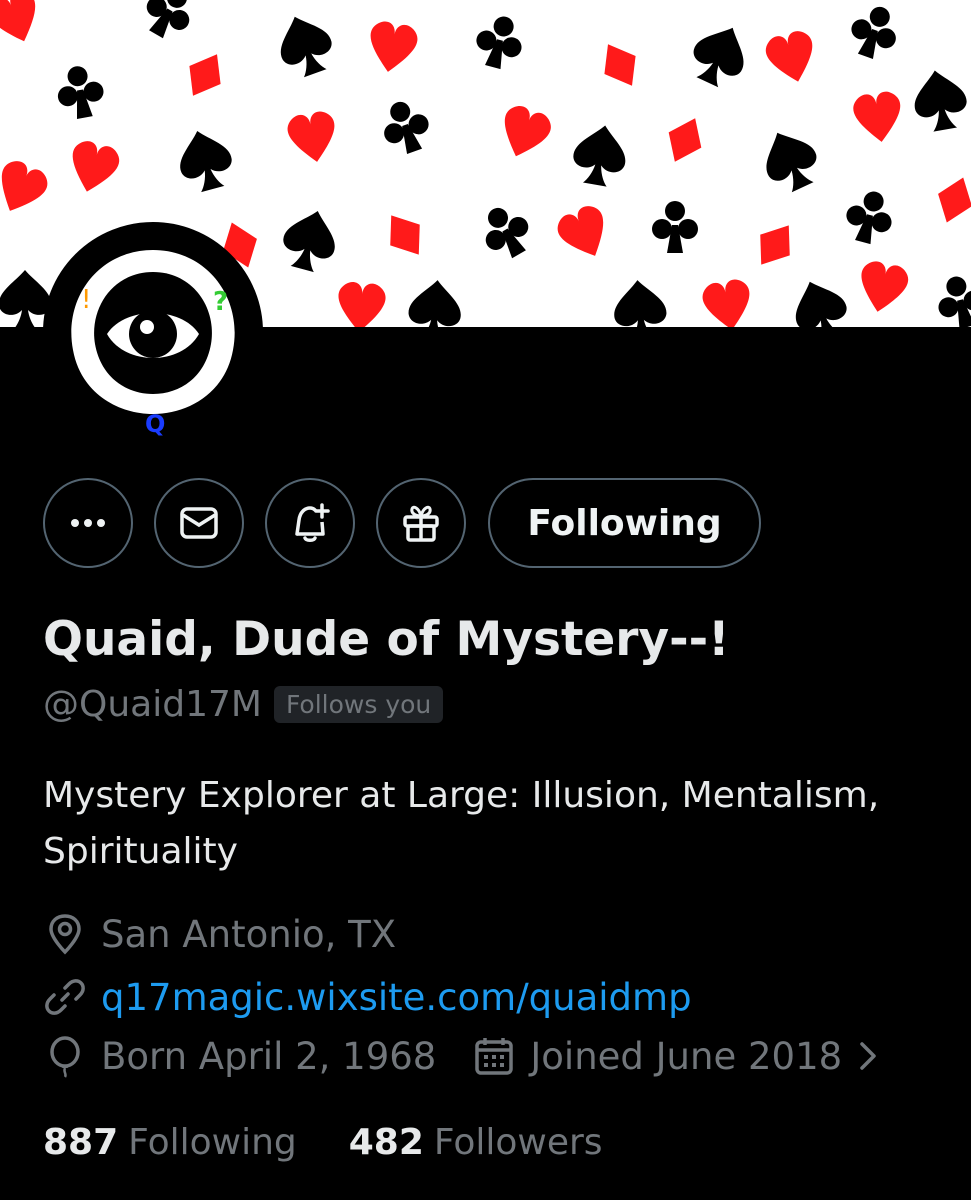 The image size is (971, 1200). Describe the element at coordinates (212, 1142) in the screenshot. I see `following-label: Following` at that location.